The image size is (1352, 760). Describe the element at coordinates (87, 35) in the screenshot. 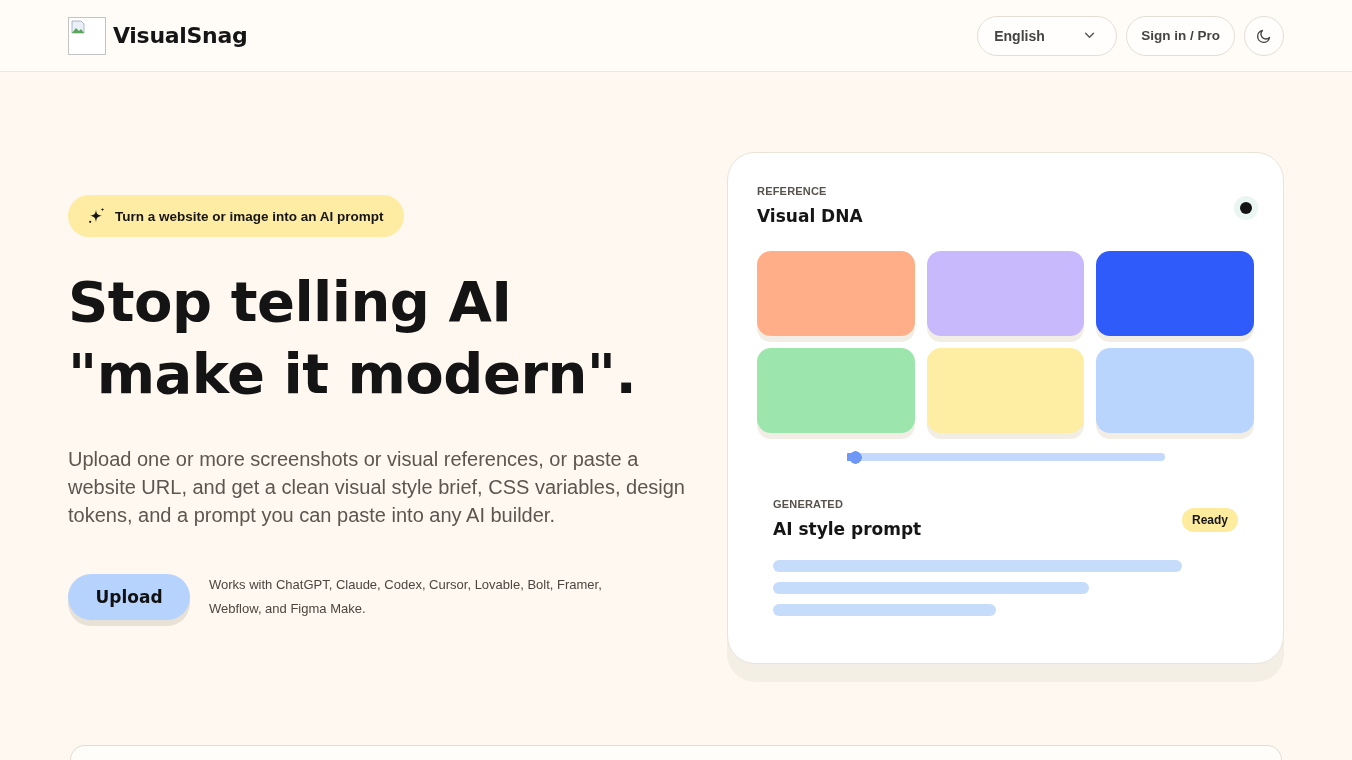

I see `broken-image-icon` at that location.